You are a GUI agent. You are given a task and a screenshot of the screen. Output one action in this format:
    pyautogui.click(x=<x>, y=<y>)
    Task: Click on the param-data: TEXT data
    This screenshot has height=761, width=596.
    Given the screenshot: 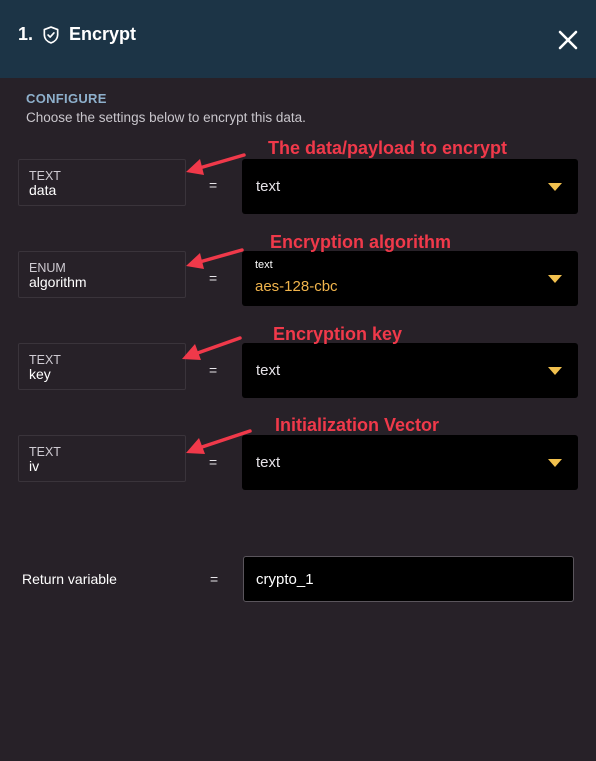 What is the action you would take?
    pyautogui.click(x=102, y=182)
    